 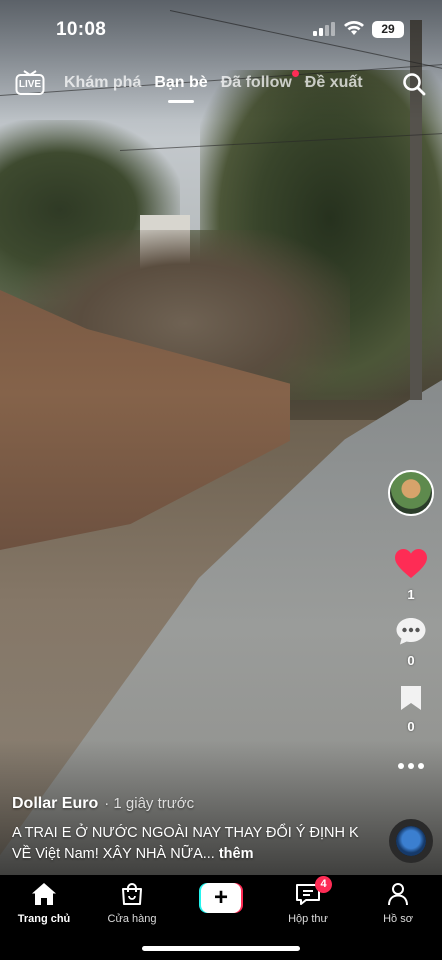 I want to click on shop-bag-icon, so click(x=132, y=894).